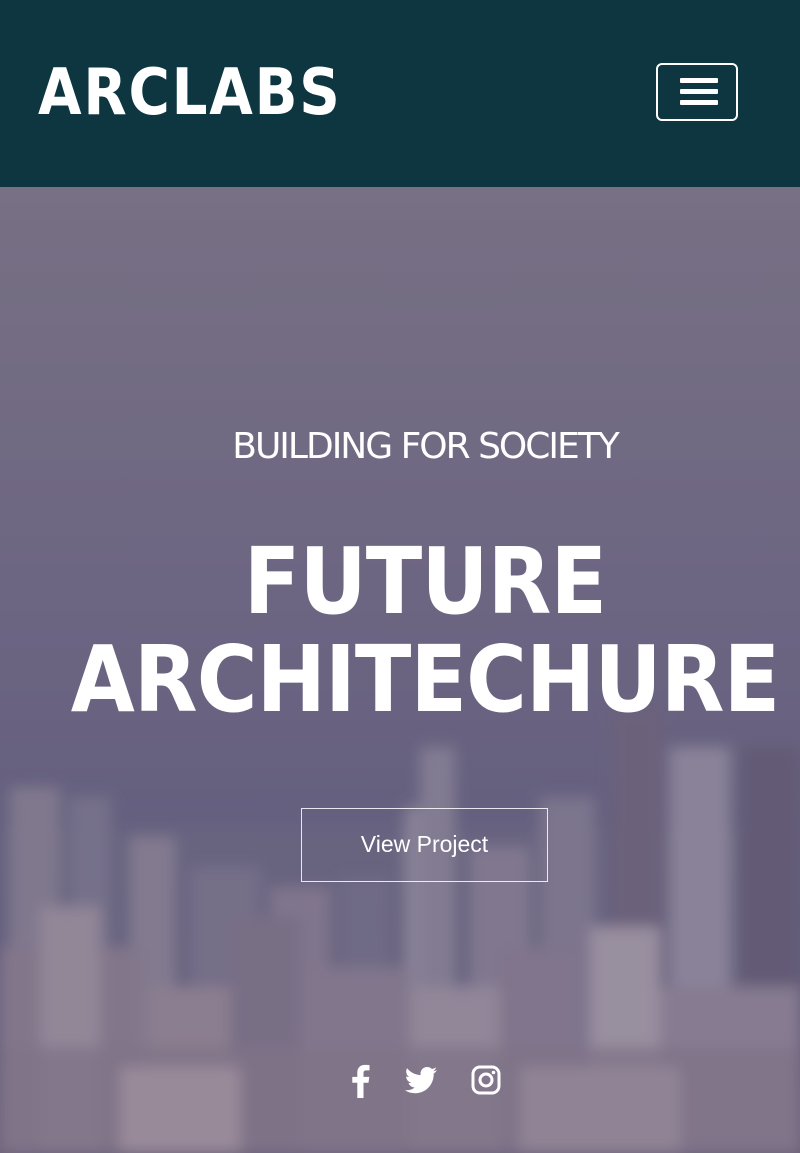 The image size is (800, 1153). I want to click on twitter-icon, so click(421, 1083).